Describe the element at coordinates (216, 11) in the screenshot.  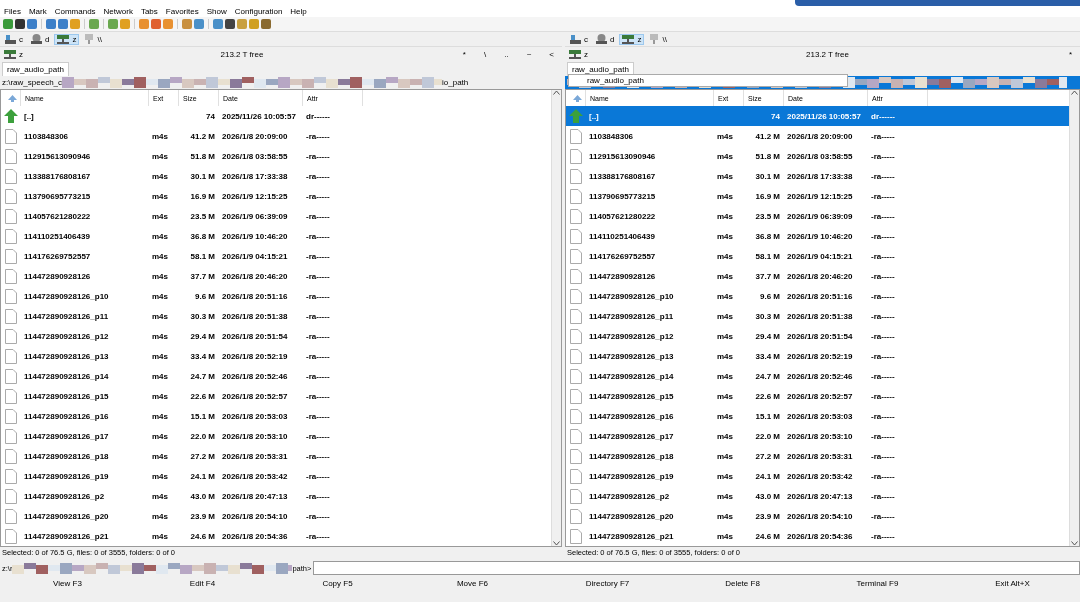
I see `menu-item: Show` at that location.